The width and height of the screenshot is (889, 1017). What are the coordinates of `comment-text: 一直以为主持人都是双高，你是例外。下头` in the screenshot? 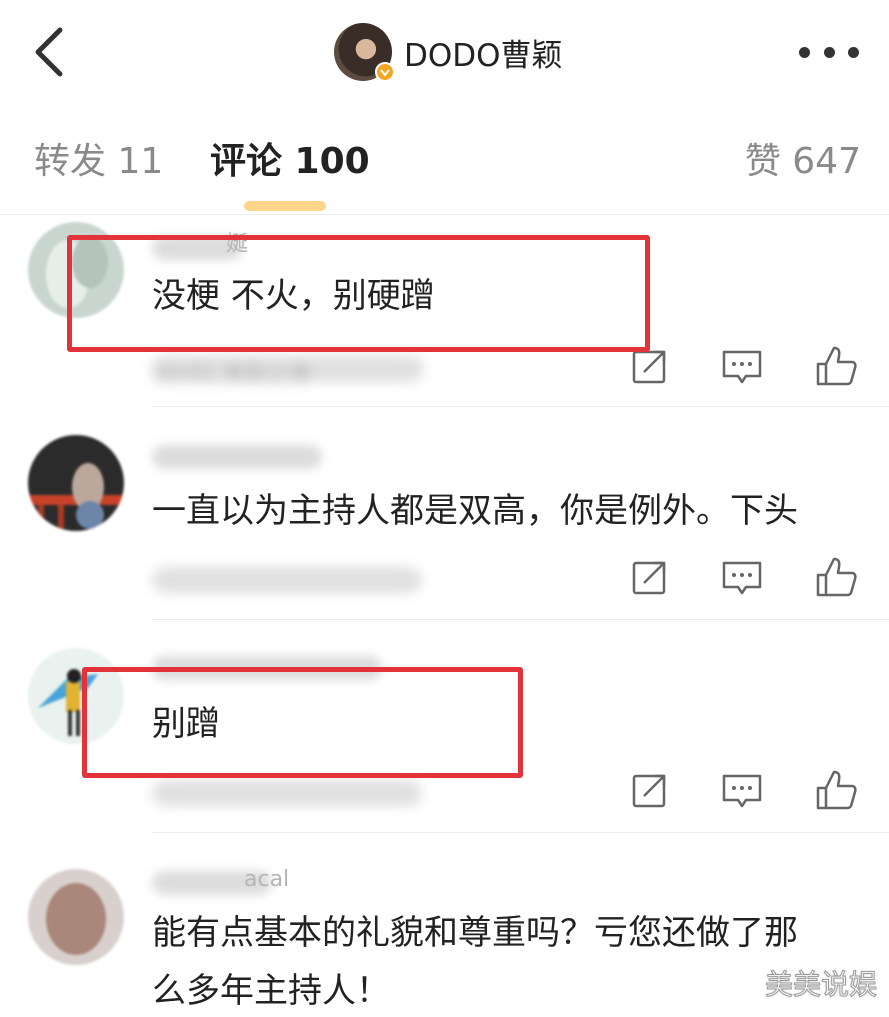 It's located at (475, 511).